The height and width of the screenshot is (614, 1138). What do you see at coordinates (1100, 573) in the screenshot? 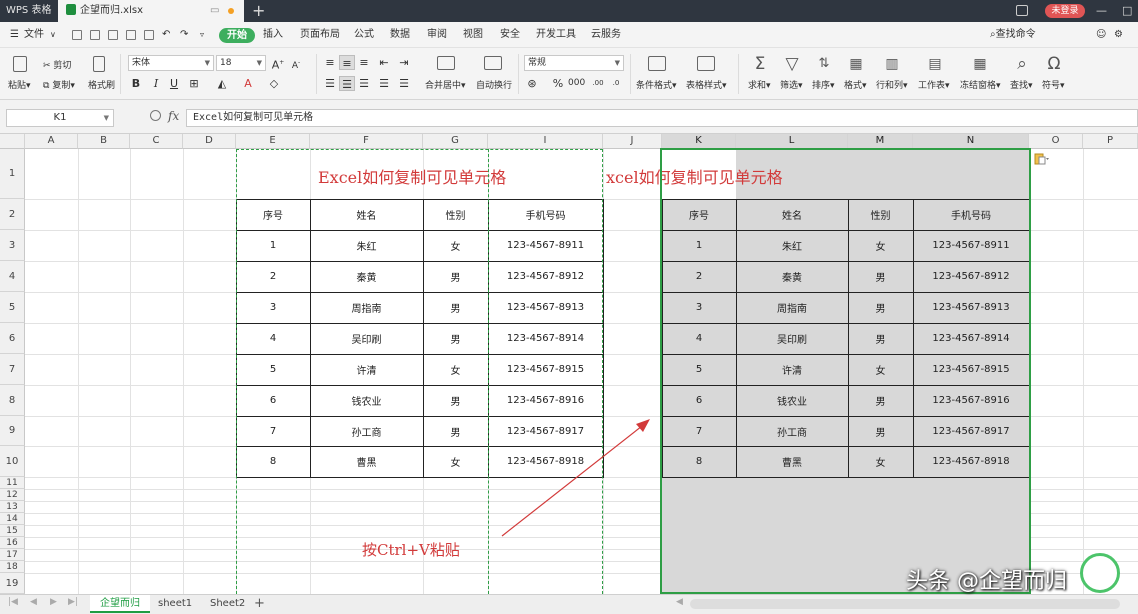
I see `watermark-logo` at bounding box center [1100, 573].